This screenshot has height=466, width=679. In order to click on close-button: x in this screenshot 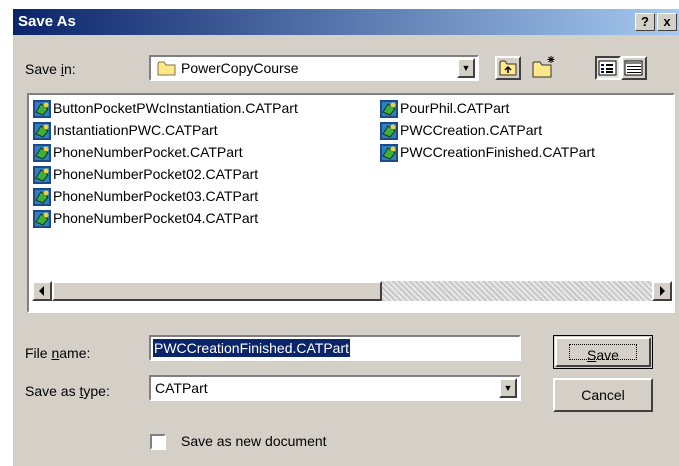, I will do `click(667, 22)`.